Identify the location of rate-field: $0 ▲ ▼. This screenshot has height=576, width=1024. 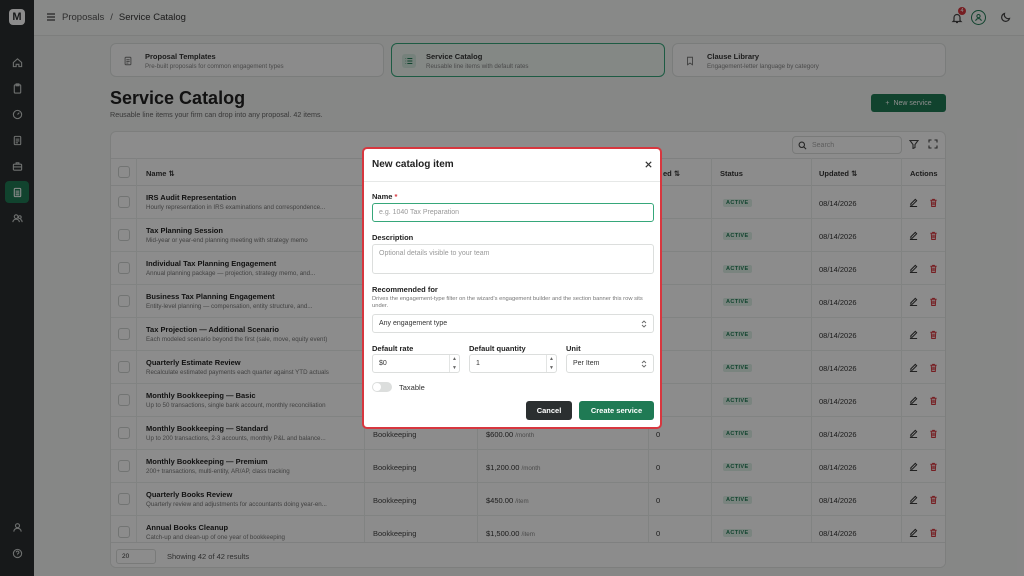
(416, 363).